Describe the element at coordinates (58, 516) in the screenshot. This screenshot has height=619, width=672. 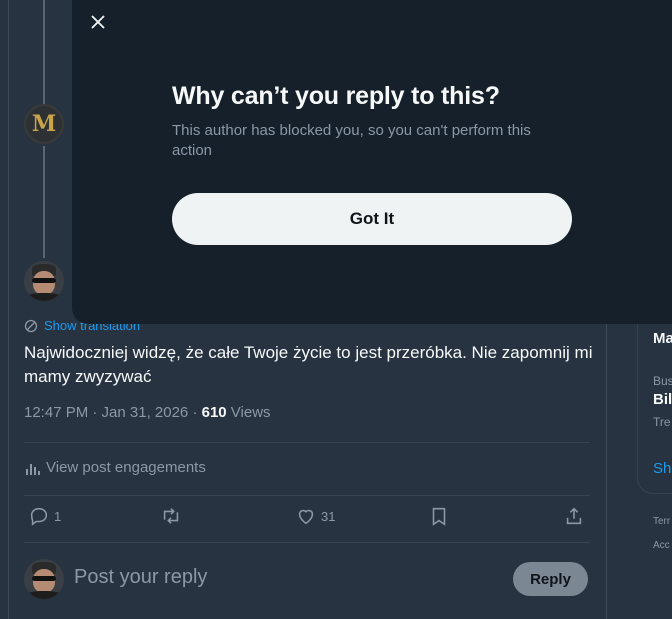
I see `reply-count: 1` at that location.